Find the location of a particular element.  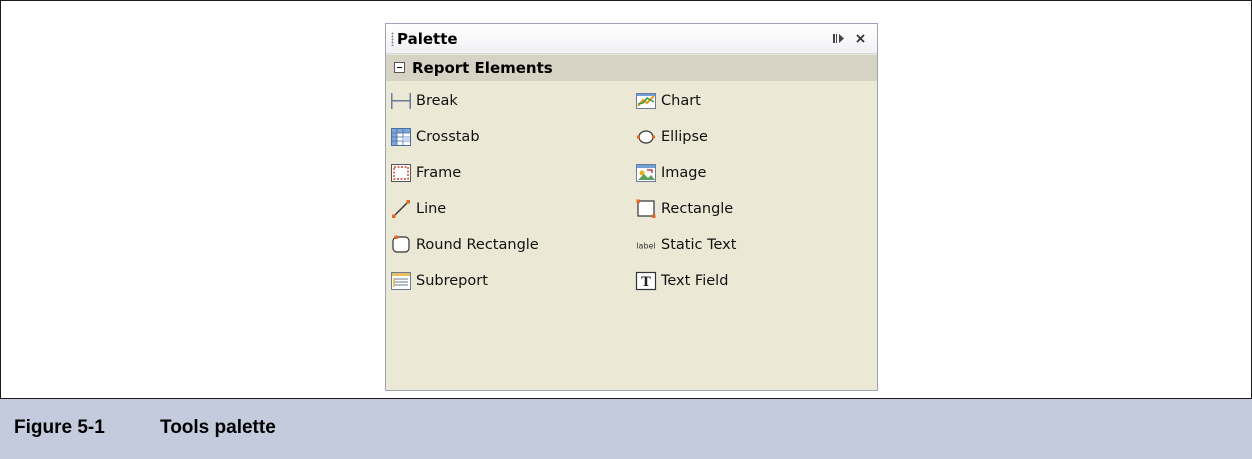

palette-item-label: Ellipse is located at coordinates (684, 137).